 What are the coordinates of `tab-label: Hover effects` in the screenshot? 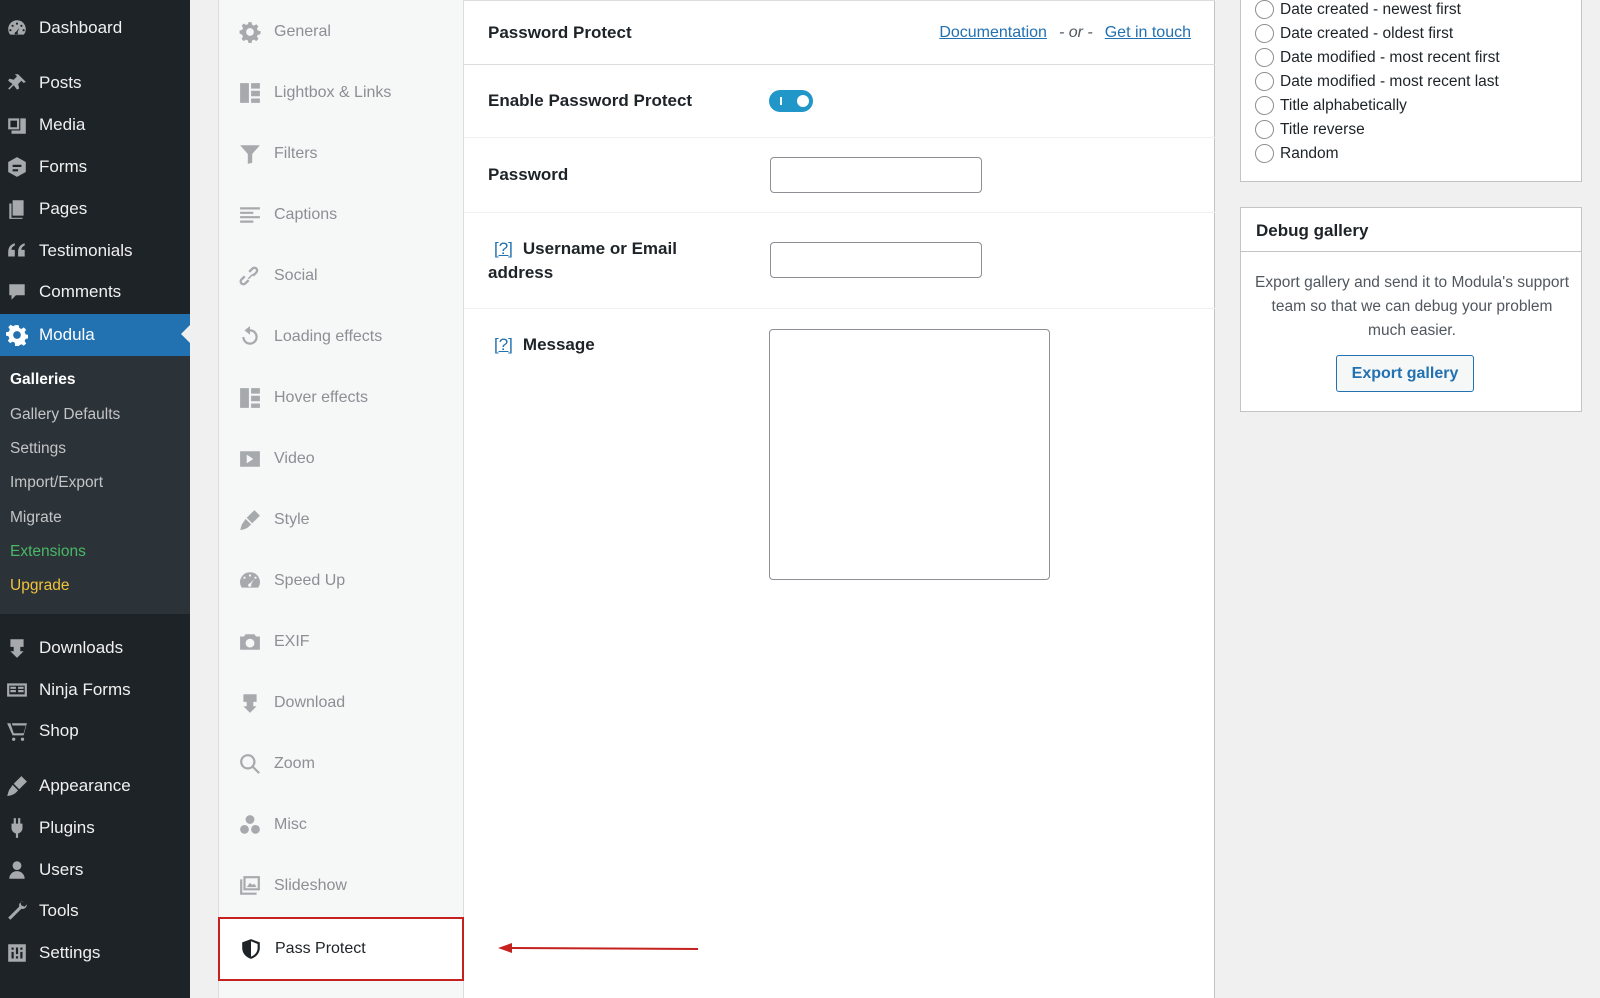 It's located at (321, 397).